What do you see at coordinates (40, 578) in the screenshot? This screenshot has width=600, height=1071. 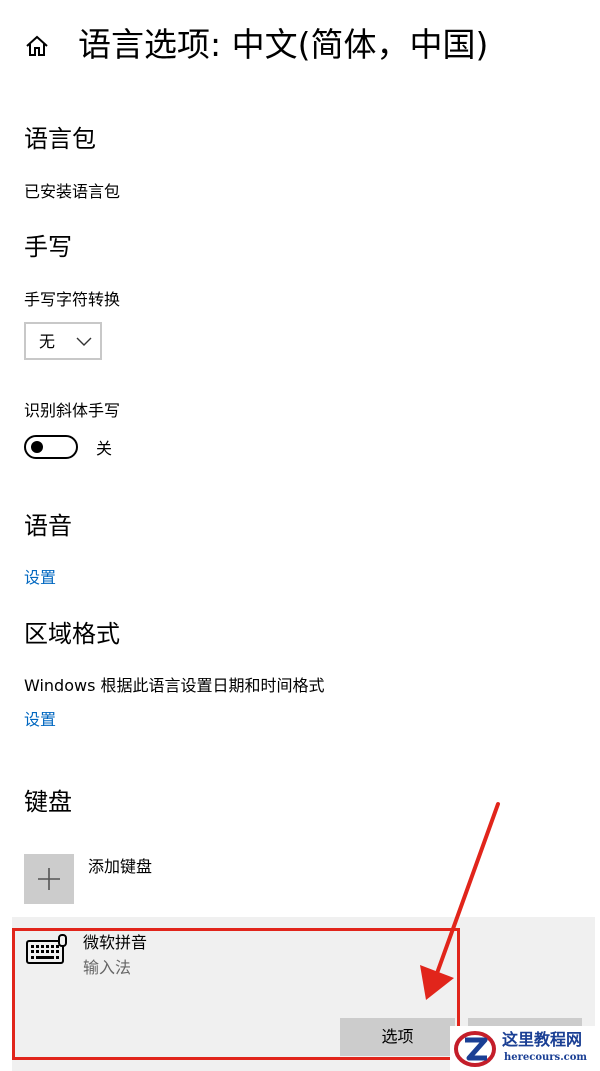 I see `speech-settings-link: 设置` at bounding box center [40, 578].